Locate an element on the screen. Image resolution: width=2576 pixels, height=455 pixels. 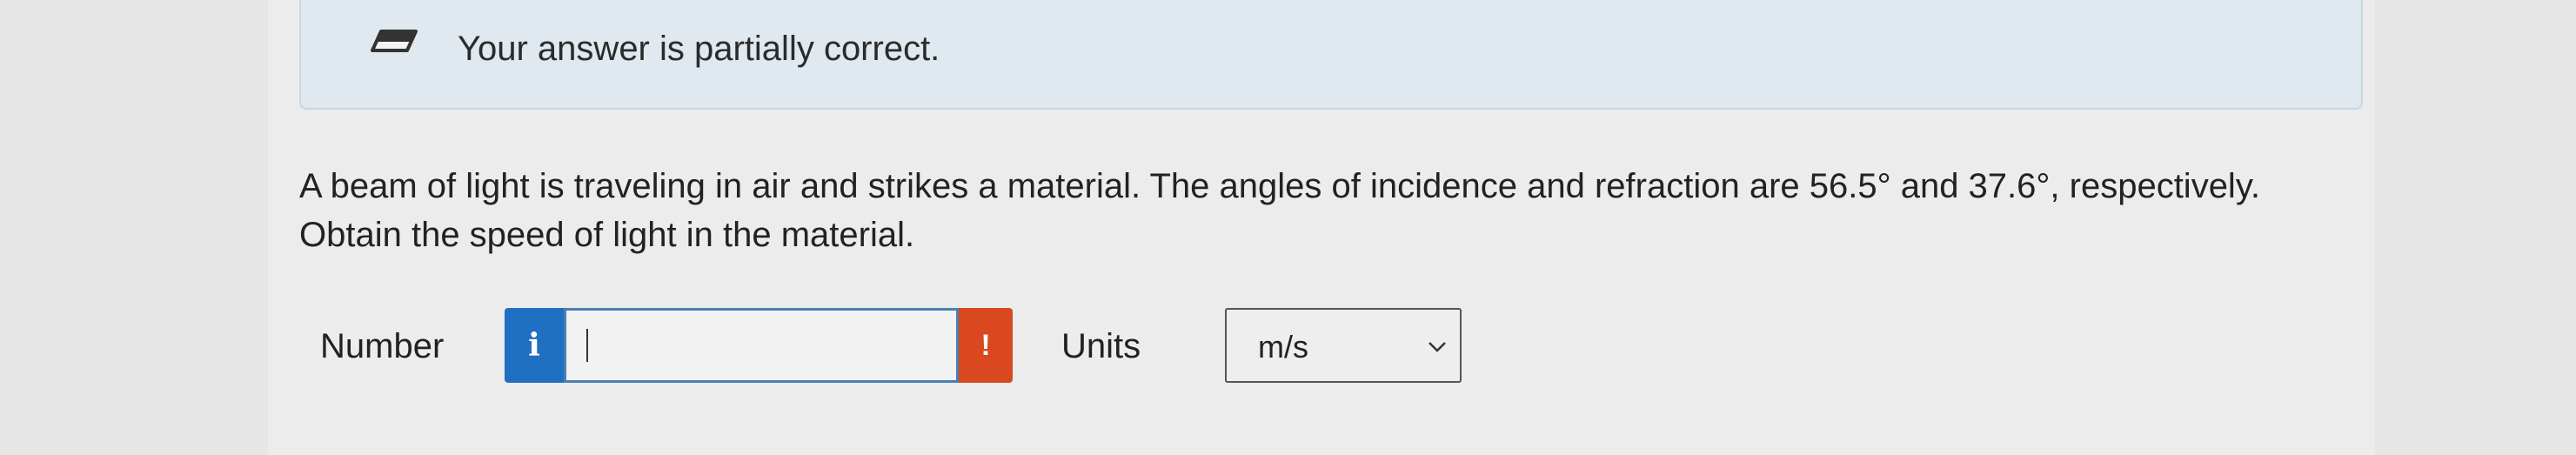
info-icon: i is located at coordinates (534, 345).